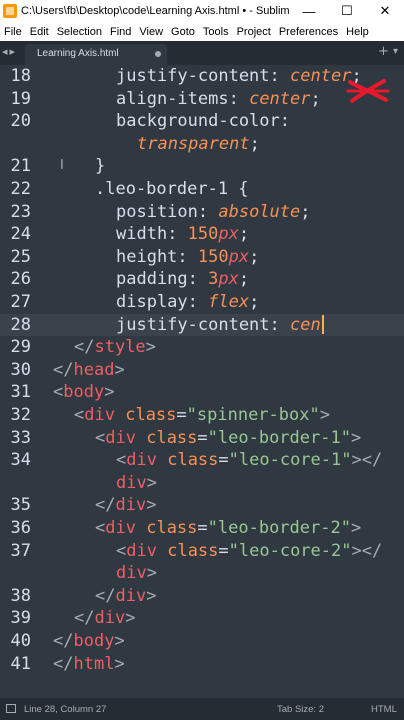  I want to click on code-line: 24 width: 150px;, so click(202, 234).